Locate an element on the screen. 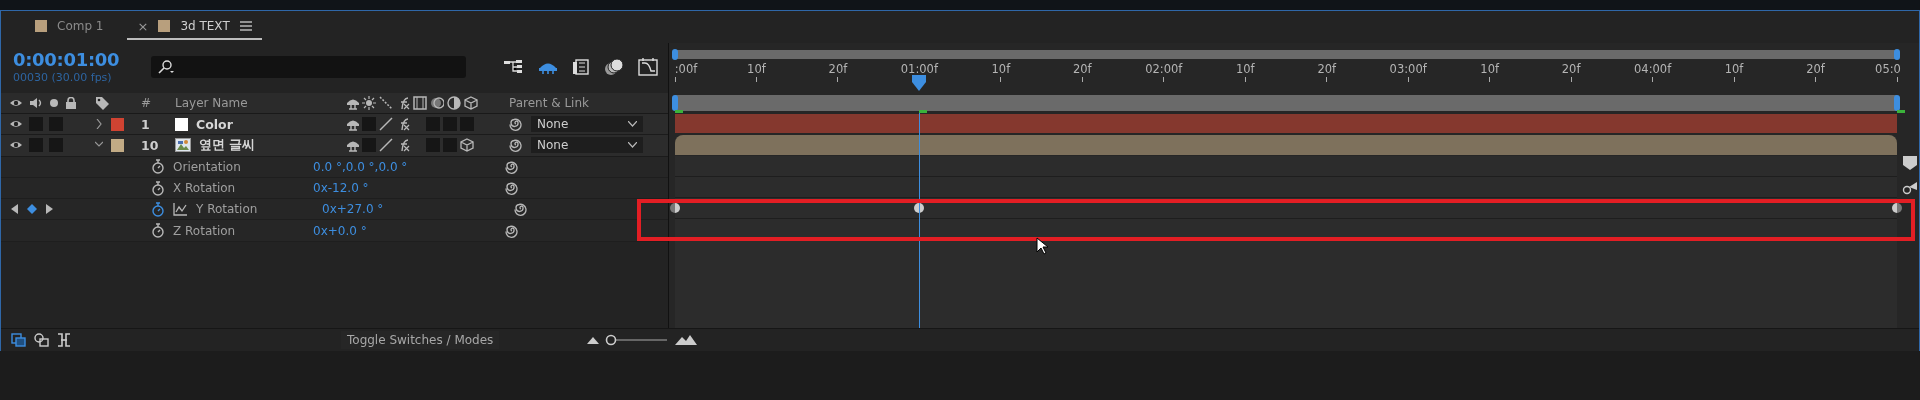 This screenshot has height=400, width=1920. close-button: × is located at coordinates (143, 26).